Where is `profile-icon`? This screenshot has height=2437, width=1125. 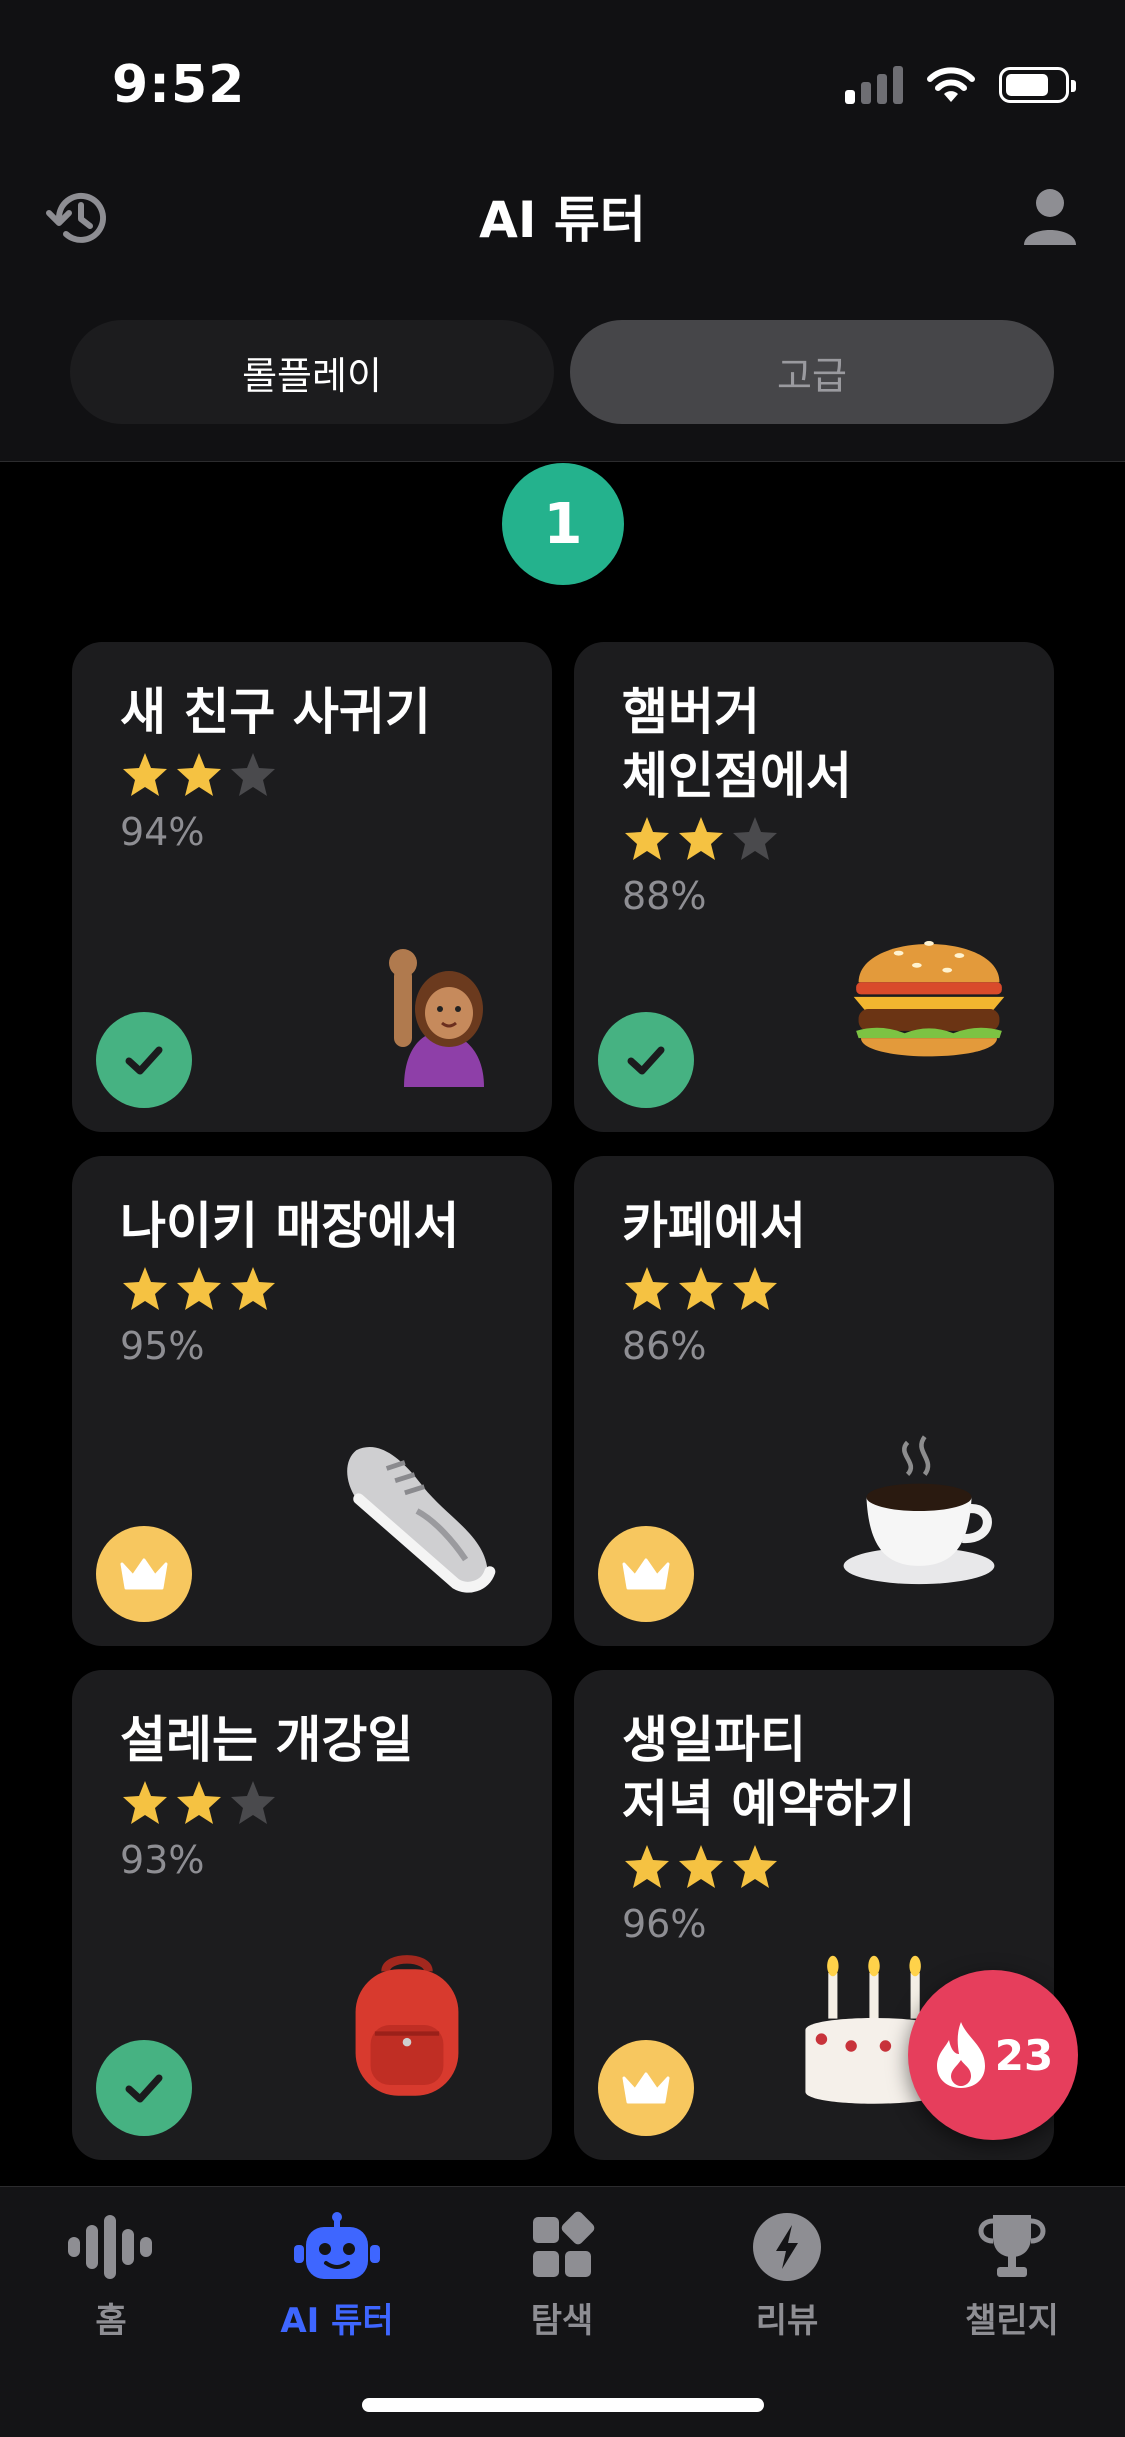
profile-icon is located at coordinates (1050, 216).